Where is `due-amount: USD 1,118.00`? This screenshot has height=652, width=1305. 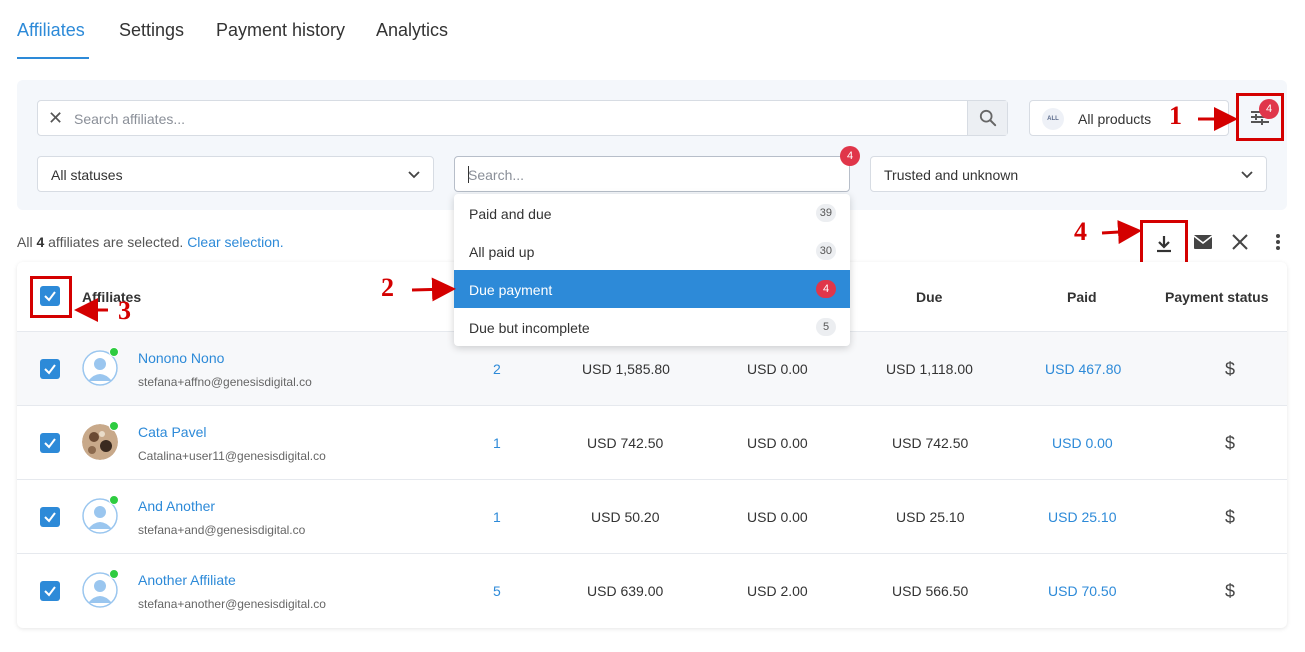 due-amount: USD 1,118.00 is located at coordinates (929, 369).